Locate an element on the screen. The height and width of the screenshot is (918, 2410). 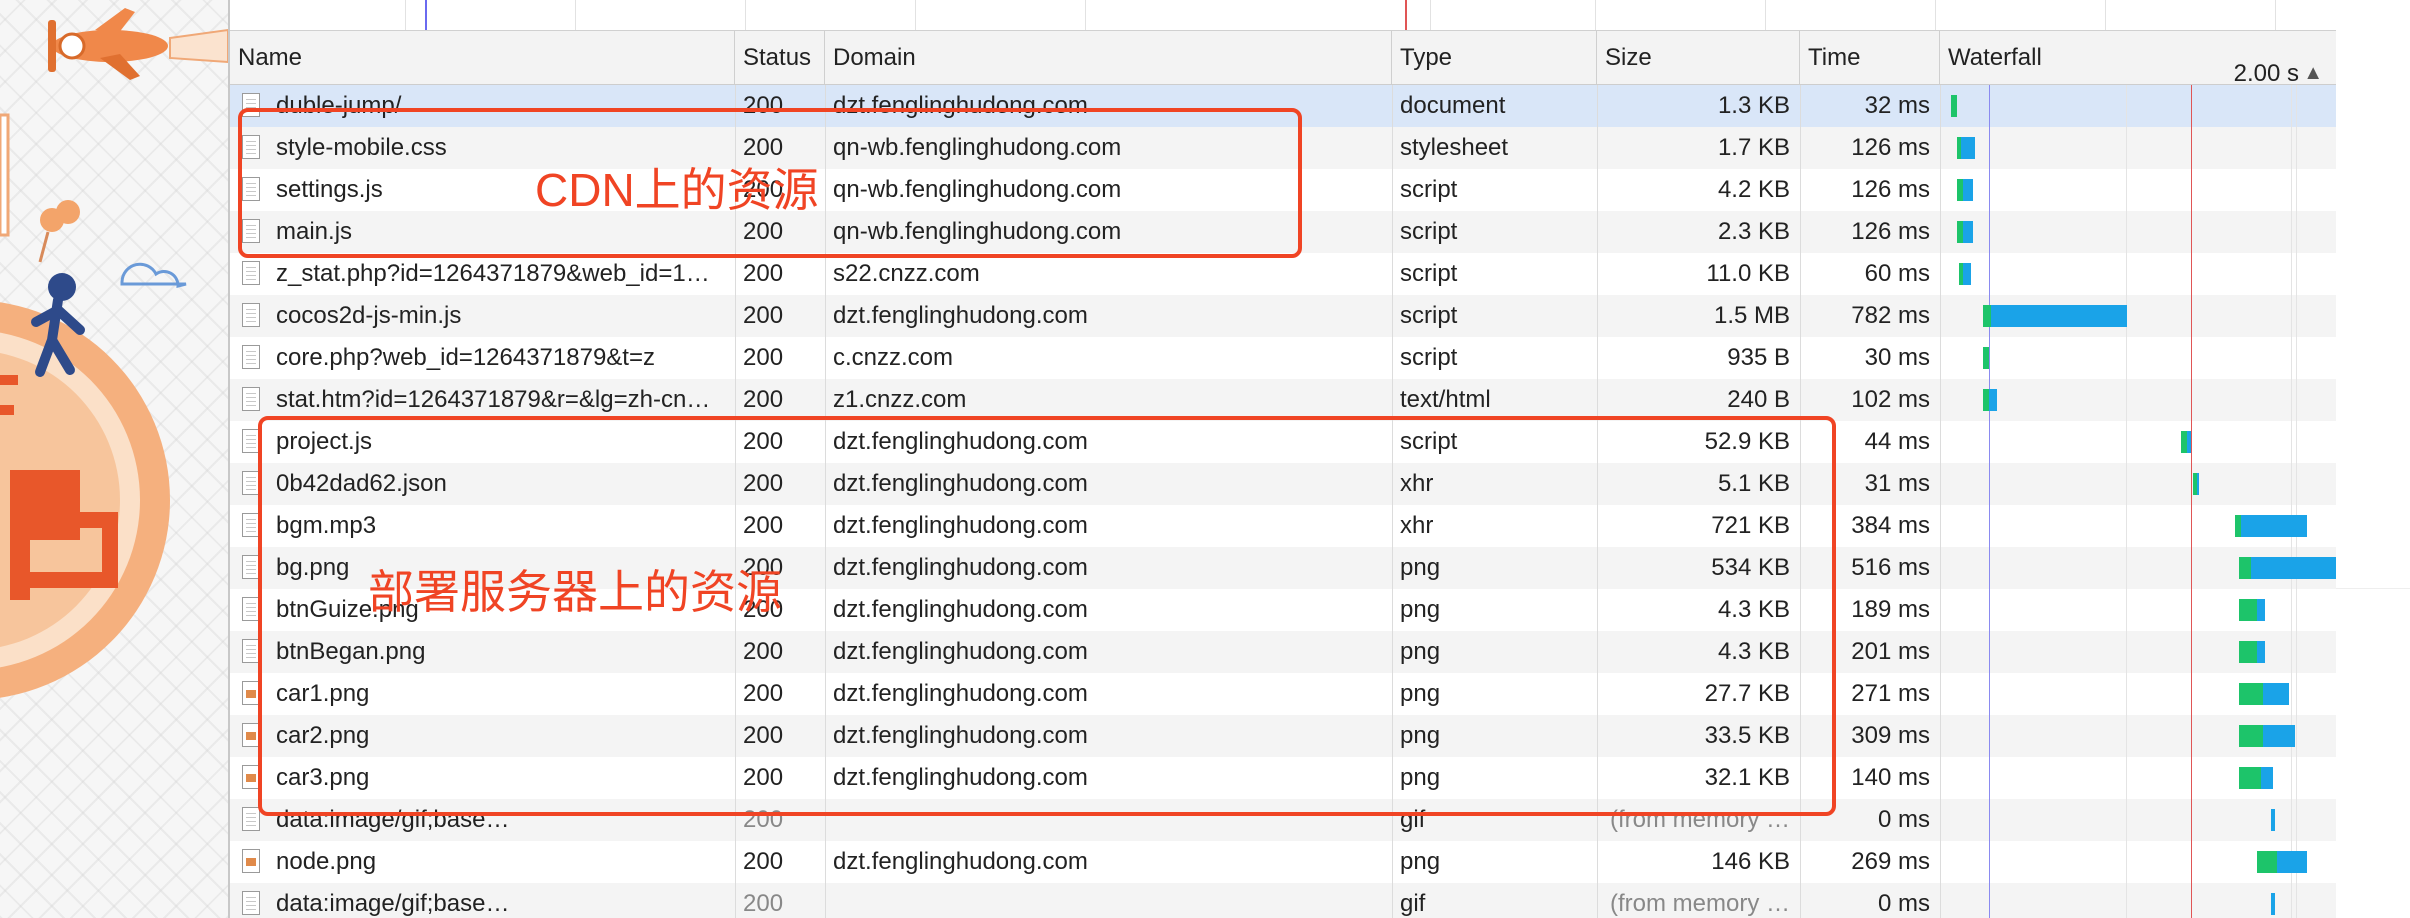
overview-timeline is located at coordinates (1283, 15).